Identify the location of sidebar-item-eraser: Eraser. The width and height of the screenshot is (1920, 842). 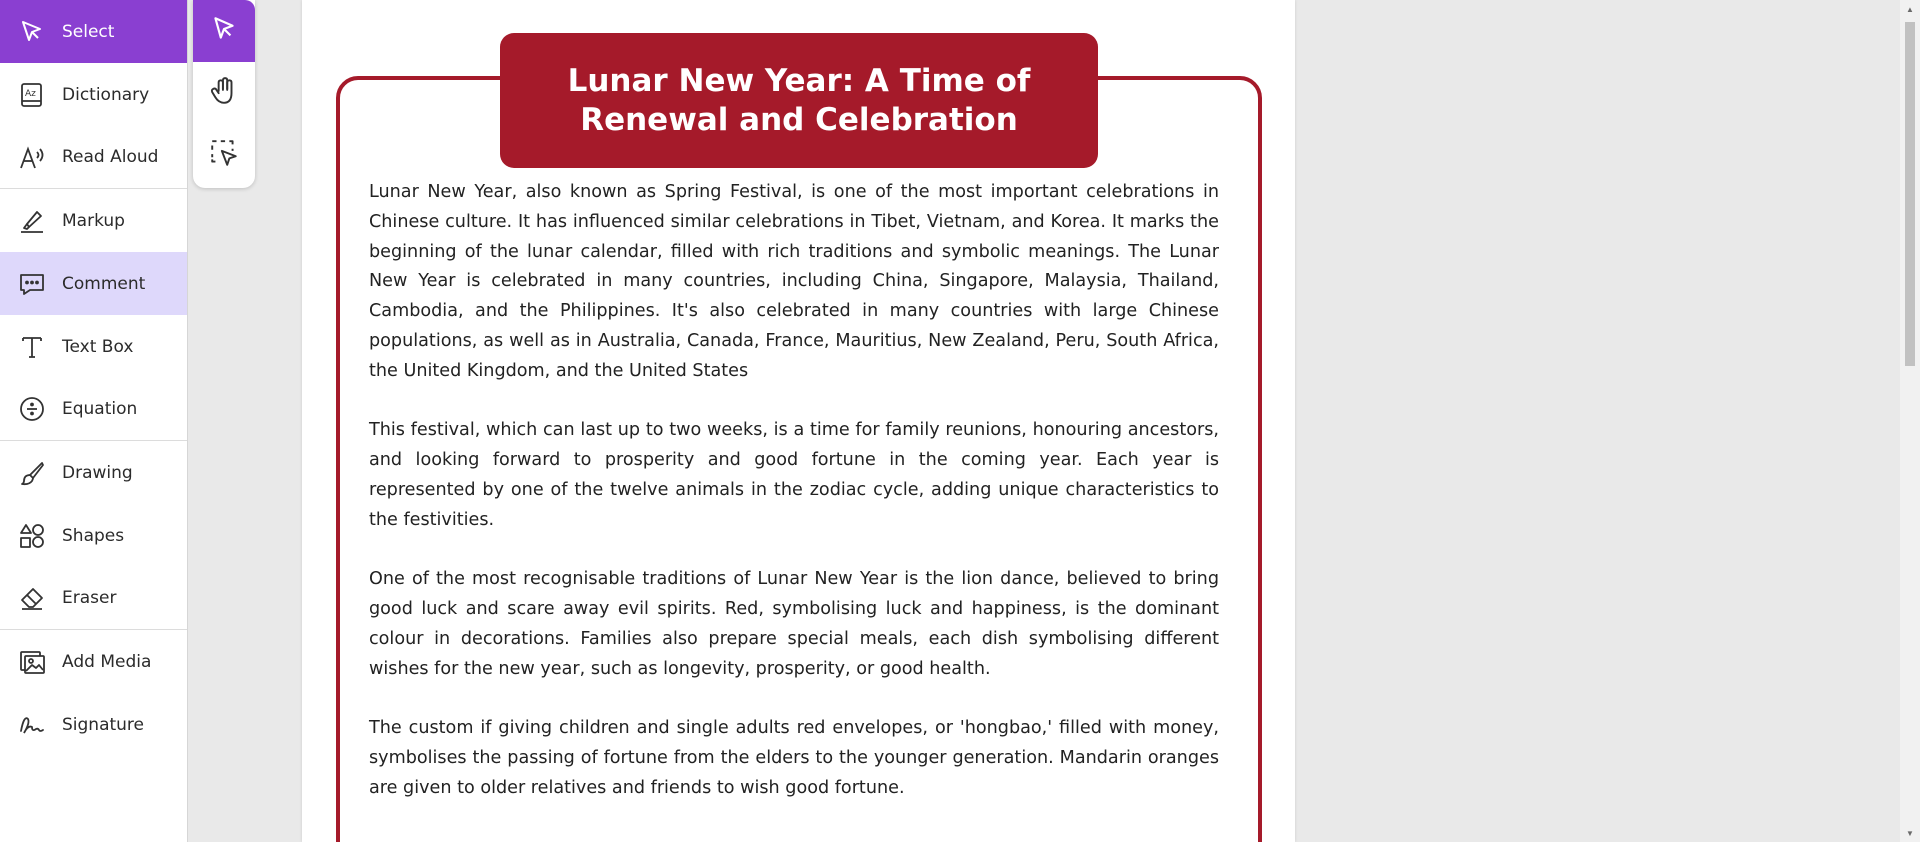
(93, 598).